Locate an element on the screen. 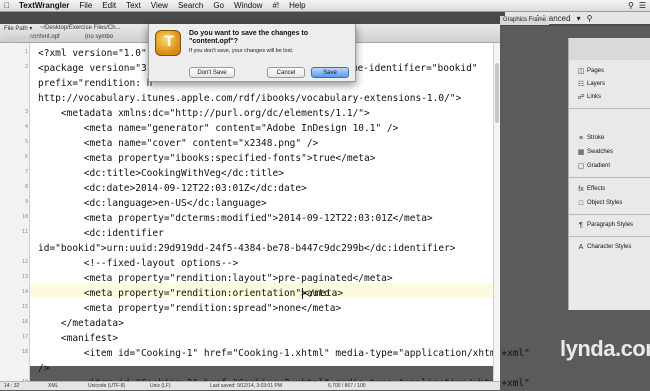 This screenshot has width=650, height=391. indesign-frame-tab: Graphics Frame is located at coordinates (525, 20).